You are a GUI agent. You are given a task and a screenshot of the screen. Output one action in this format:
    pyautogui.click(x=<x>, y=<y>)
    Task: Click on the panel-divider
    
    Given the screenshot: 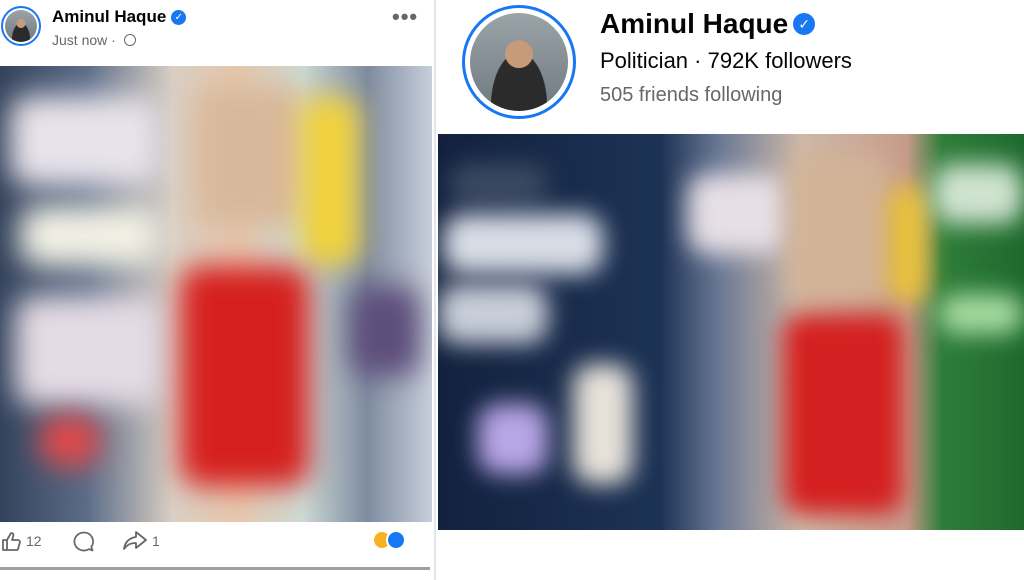 What is the action you would take?
    pyautogui.click(x=435, y=290)
    